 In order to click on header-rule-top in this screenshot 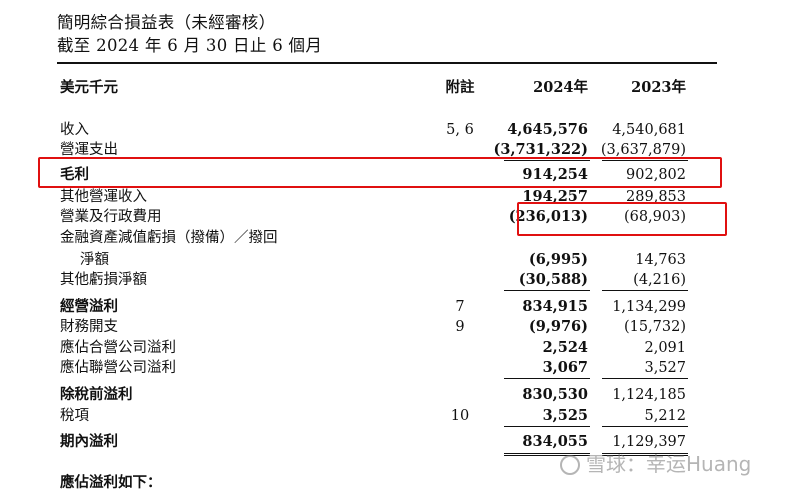, I will do `click(387, 63)`.